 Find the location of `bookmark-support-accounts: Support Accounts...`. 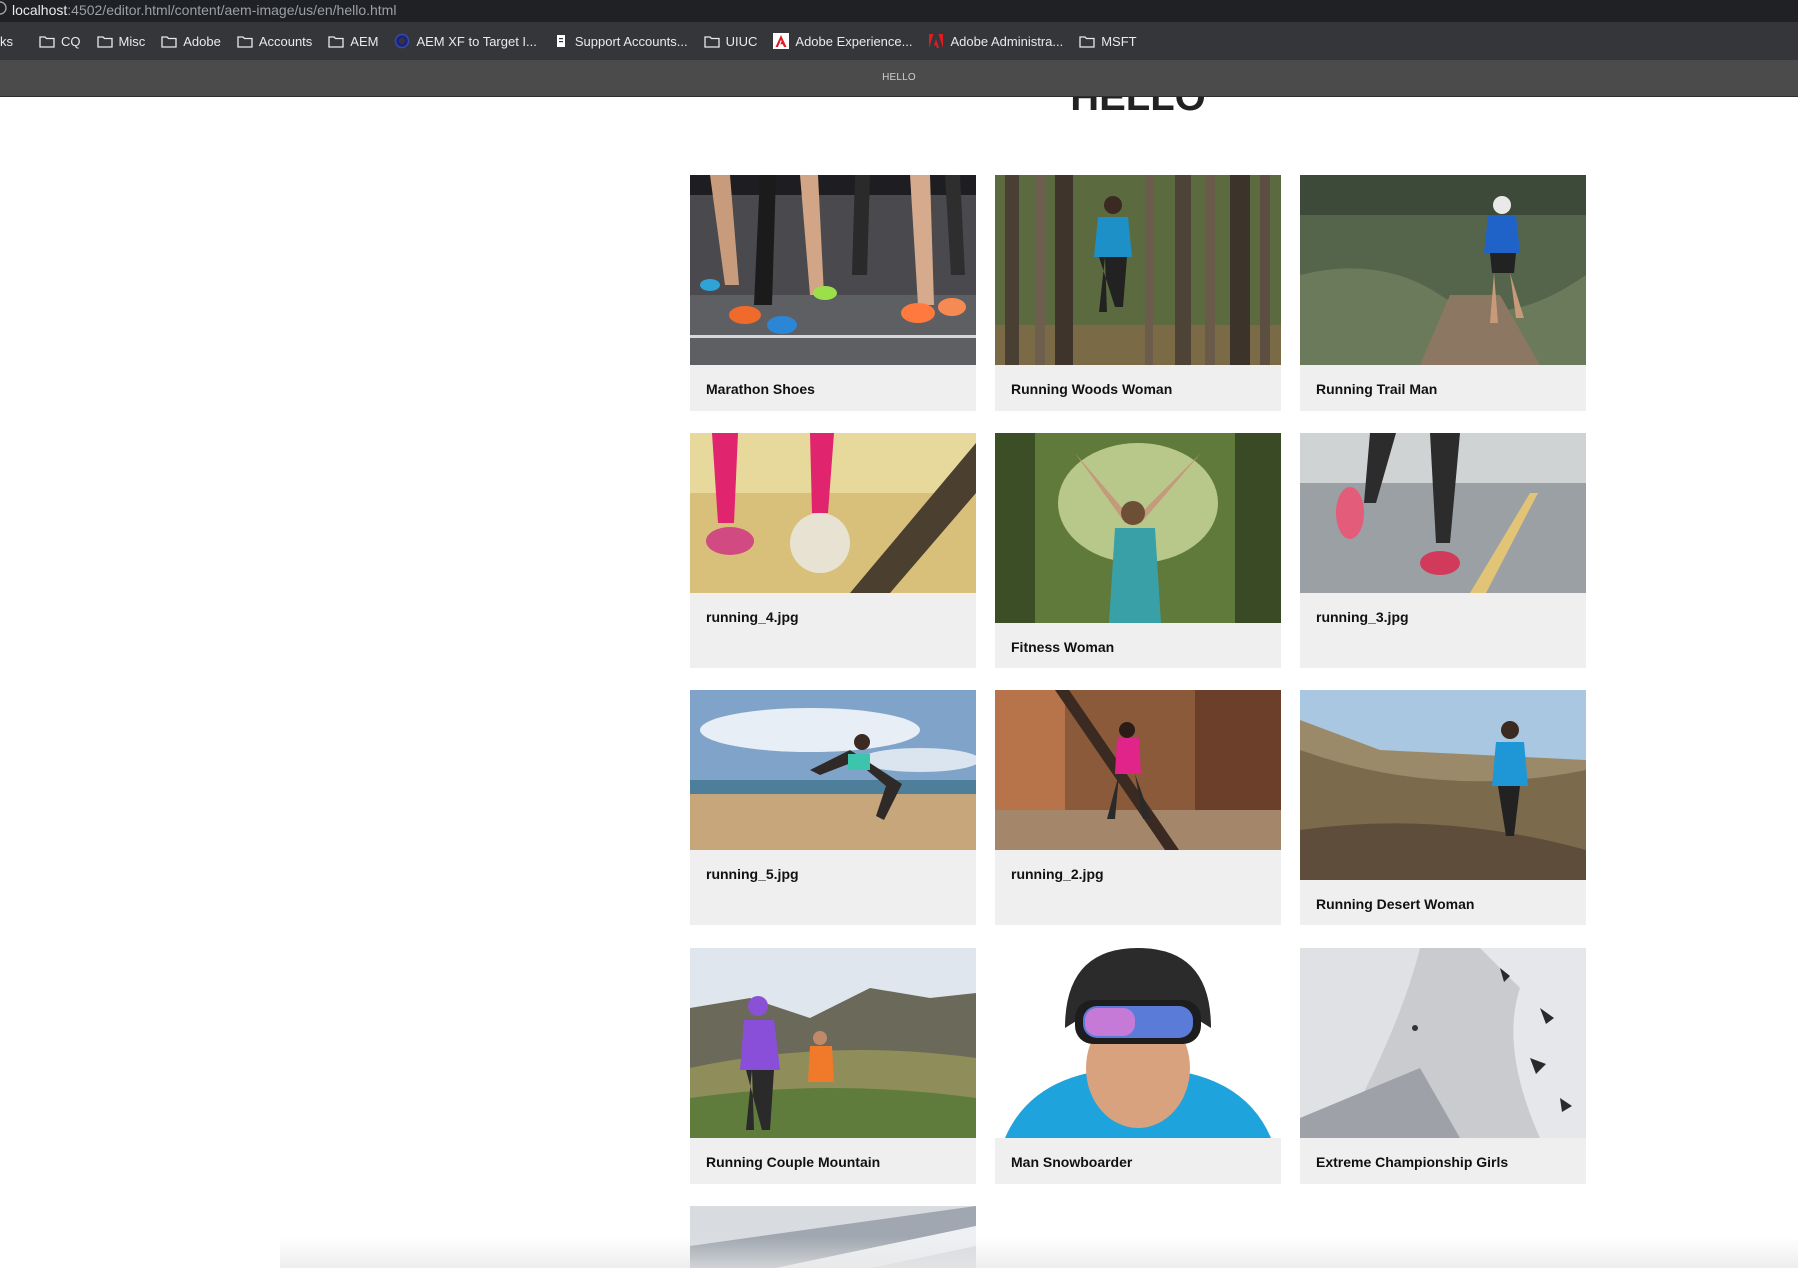

bookmark-support-accounts: Support Accounts... is located at coordinates (620, 41).